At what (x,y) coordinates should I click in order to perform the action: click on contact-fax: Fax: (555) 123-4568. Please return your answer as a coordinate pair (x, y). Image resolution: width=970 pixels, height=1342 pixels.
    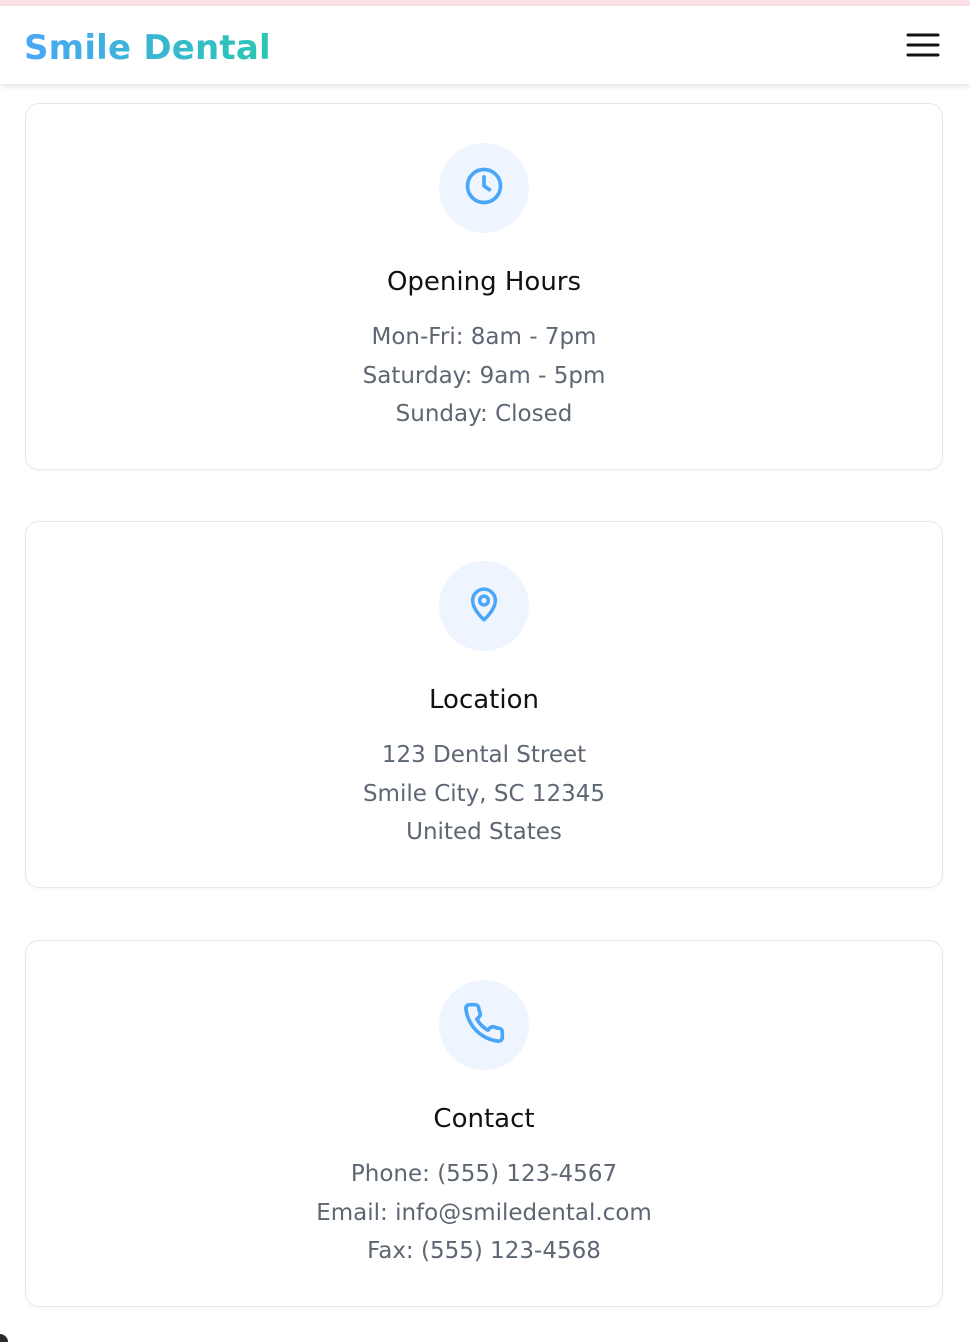
    Looking at the image, I should click on (484, 1251).